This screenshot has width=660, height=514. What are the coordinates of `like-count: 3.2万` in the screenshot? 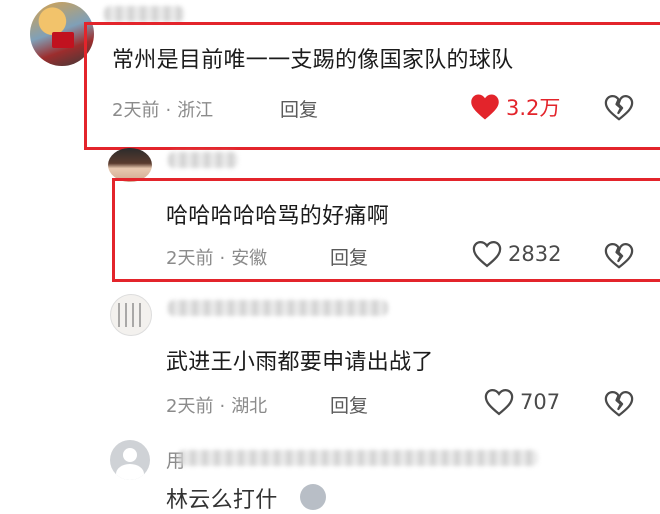 It's located at (533, 108).